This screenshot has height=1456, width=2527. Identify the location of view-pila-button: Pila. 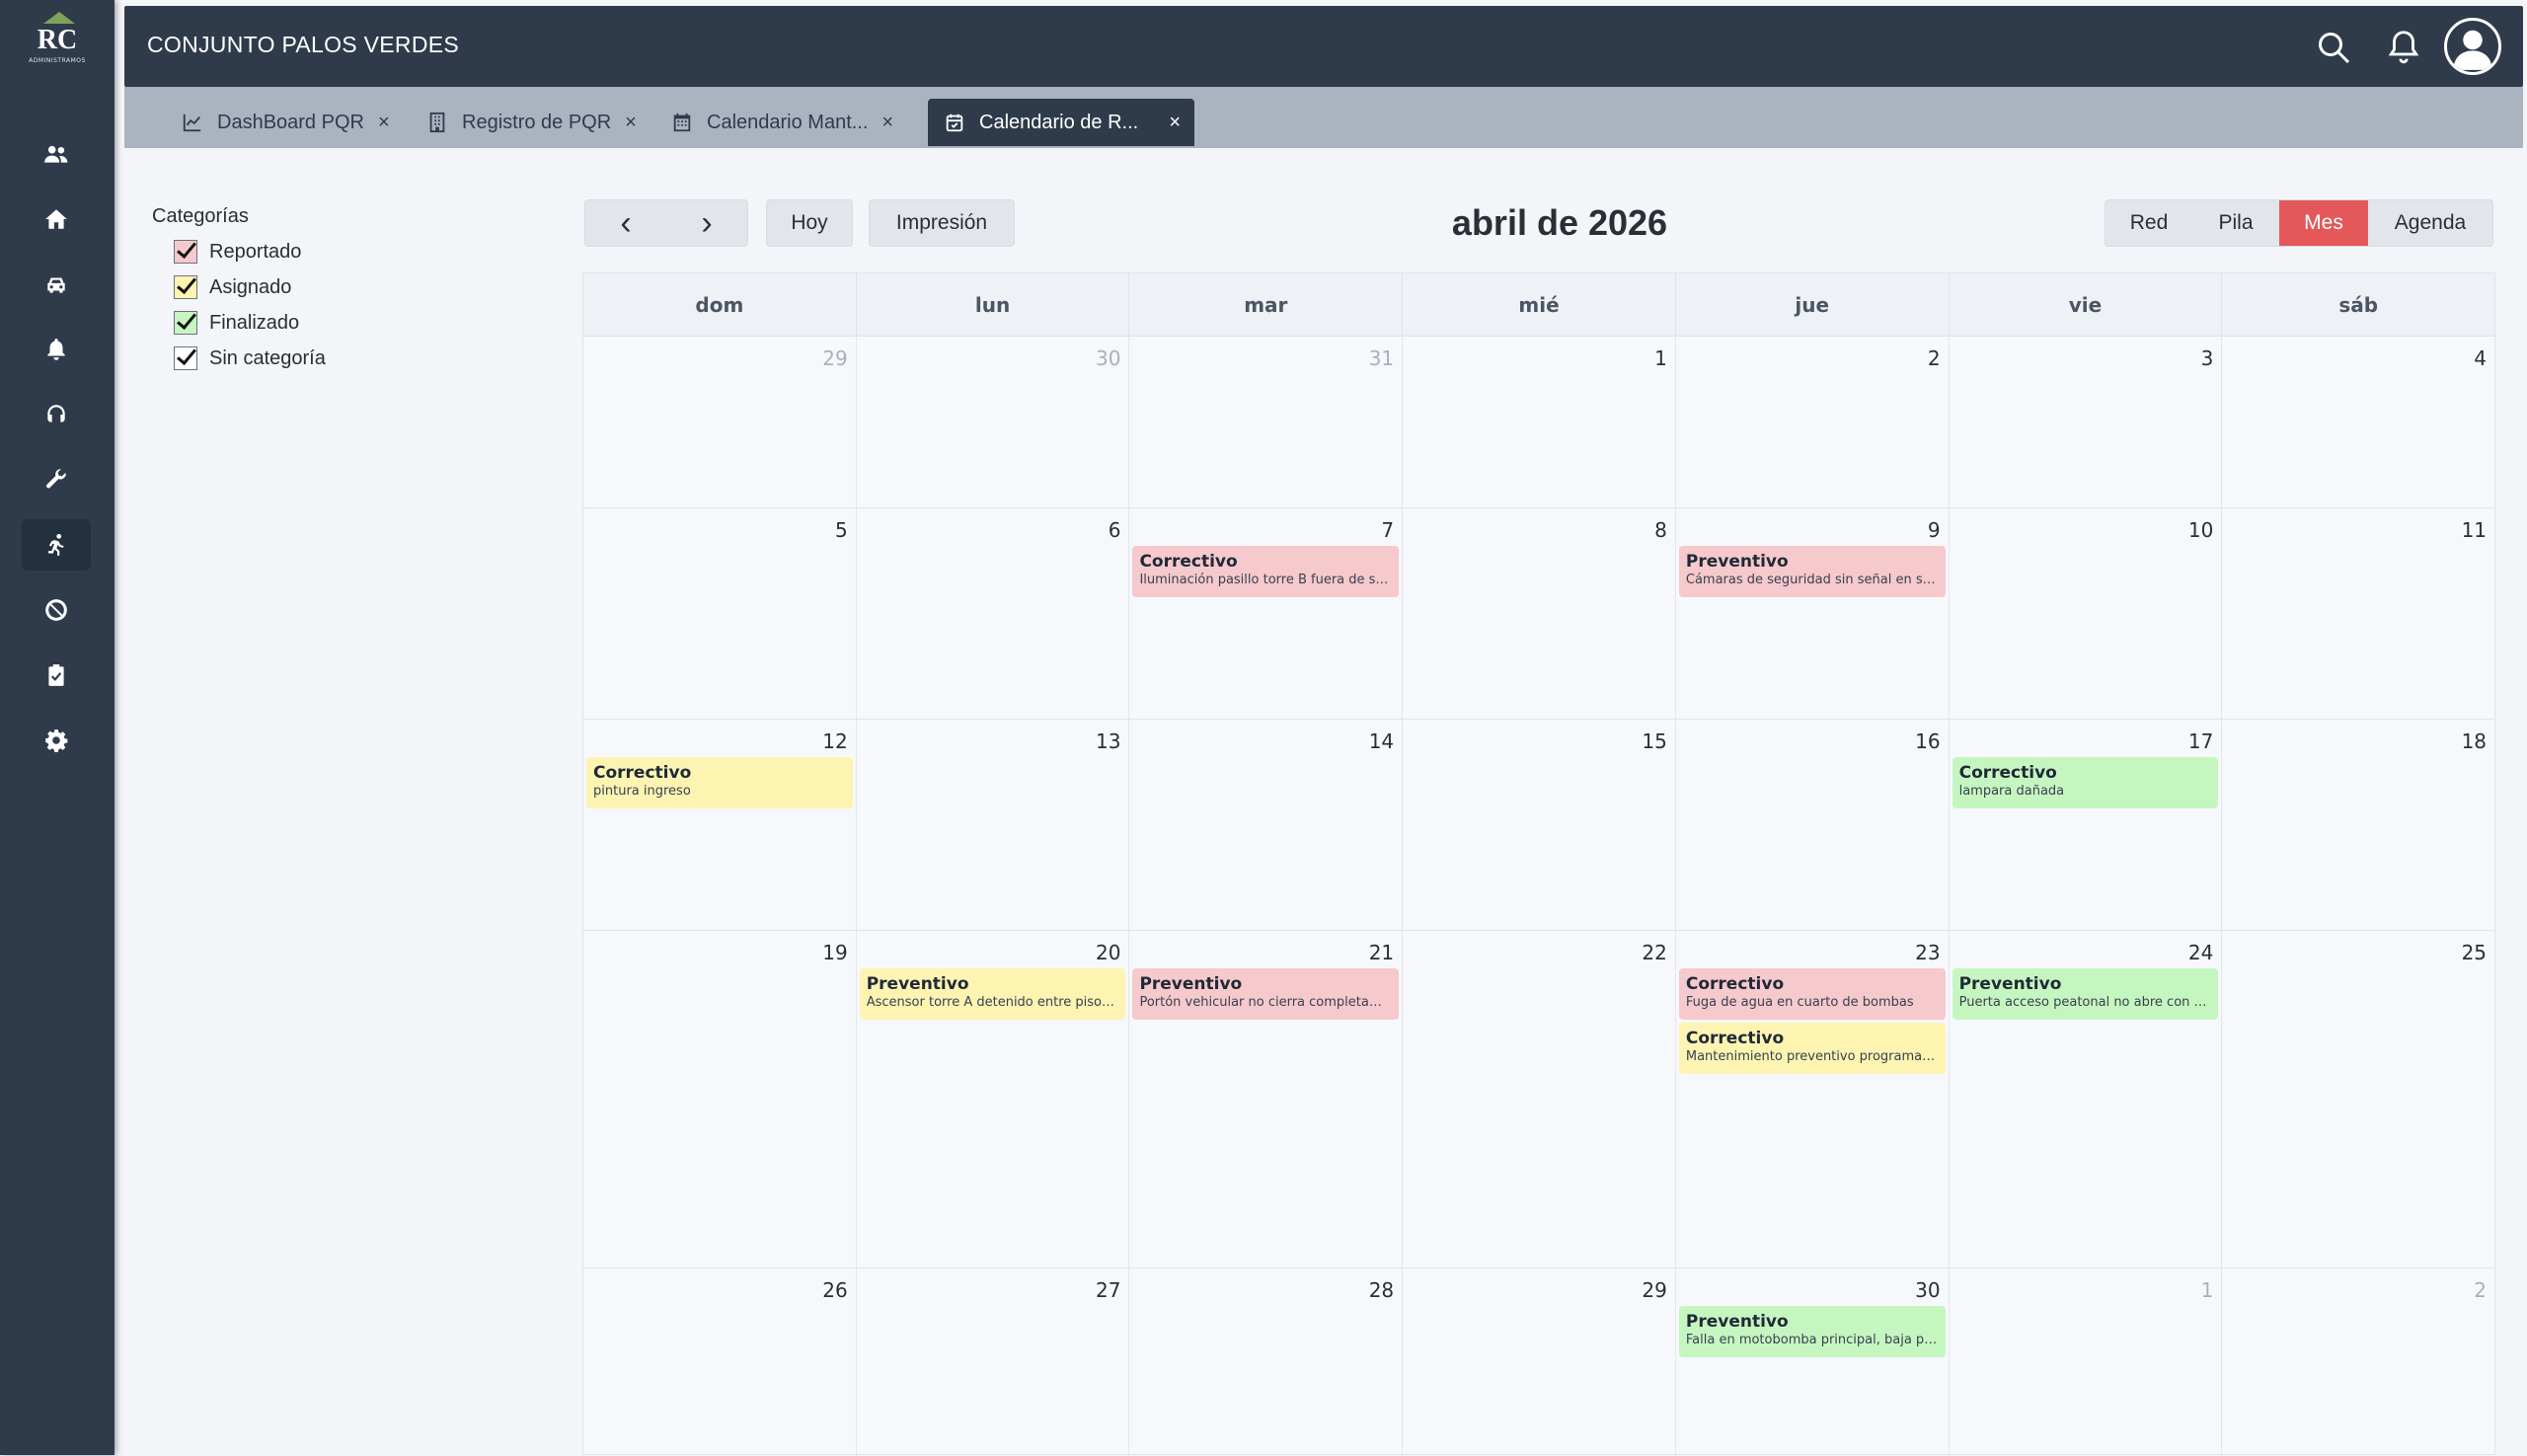
(2235, 223).